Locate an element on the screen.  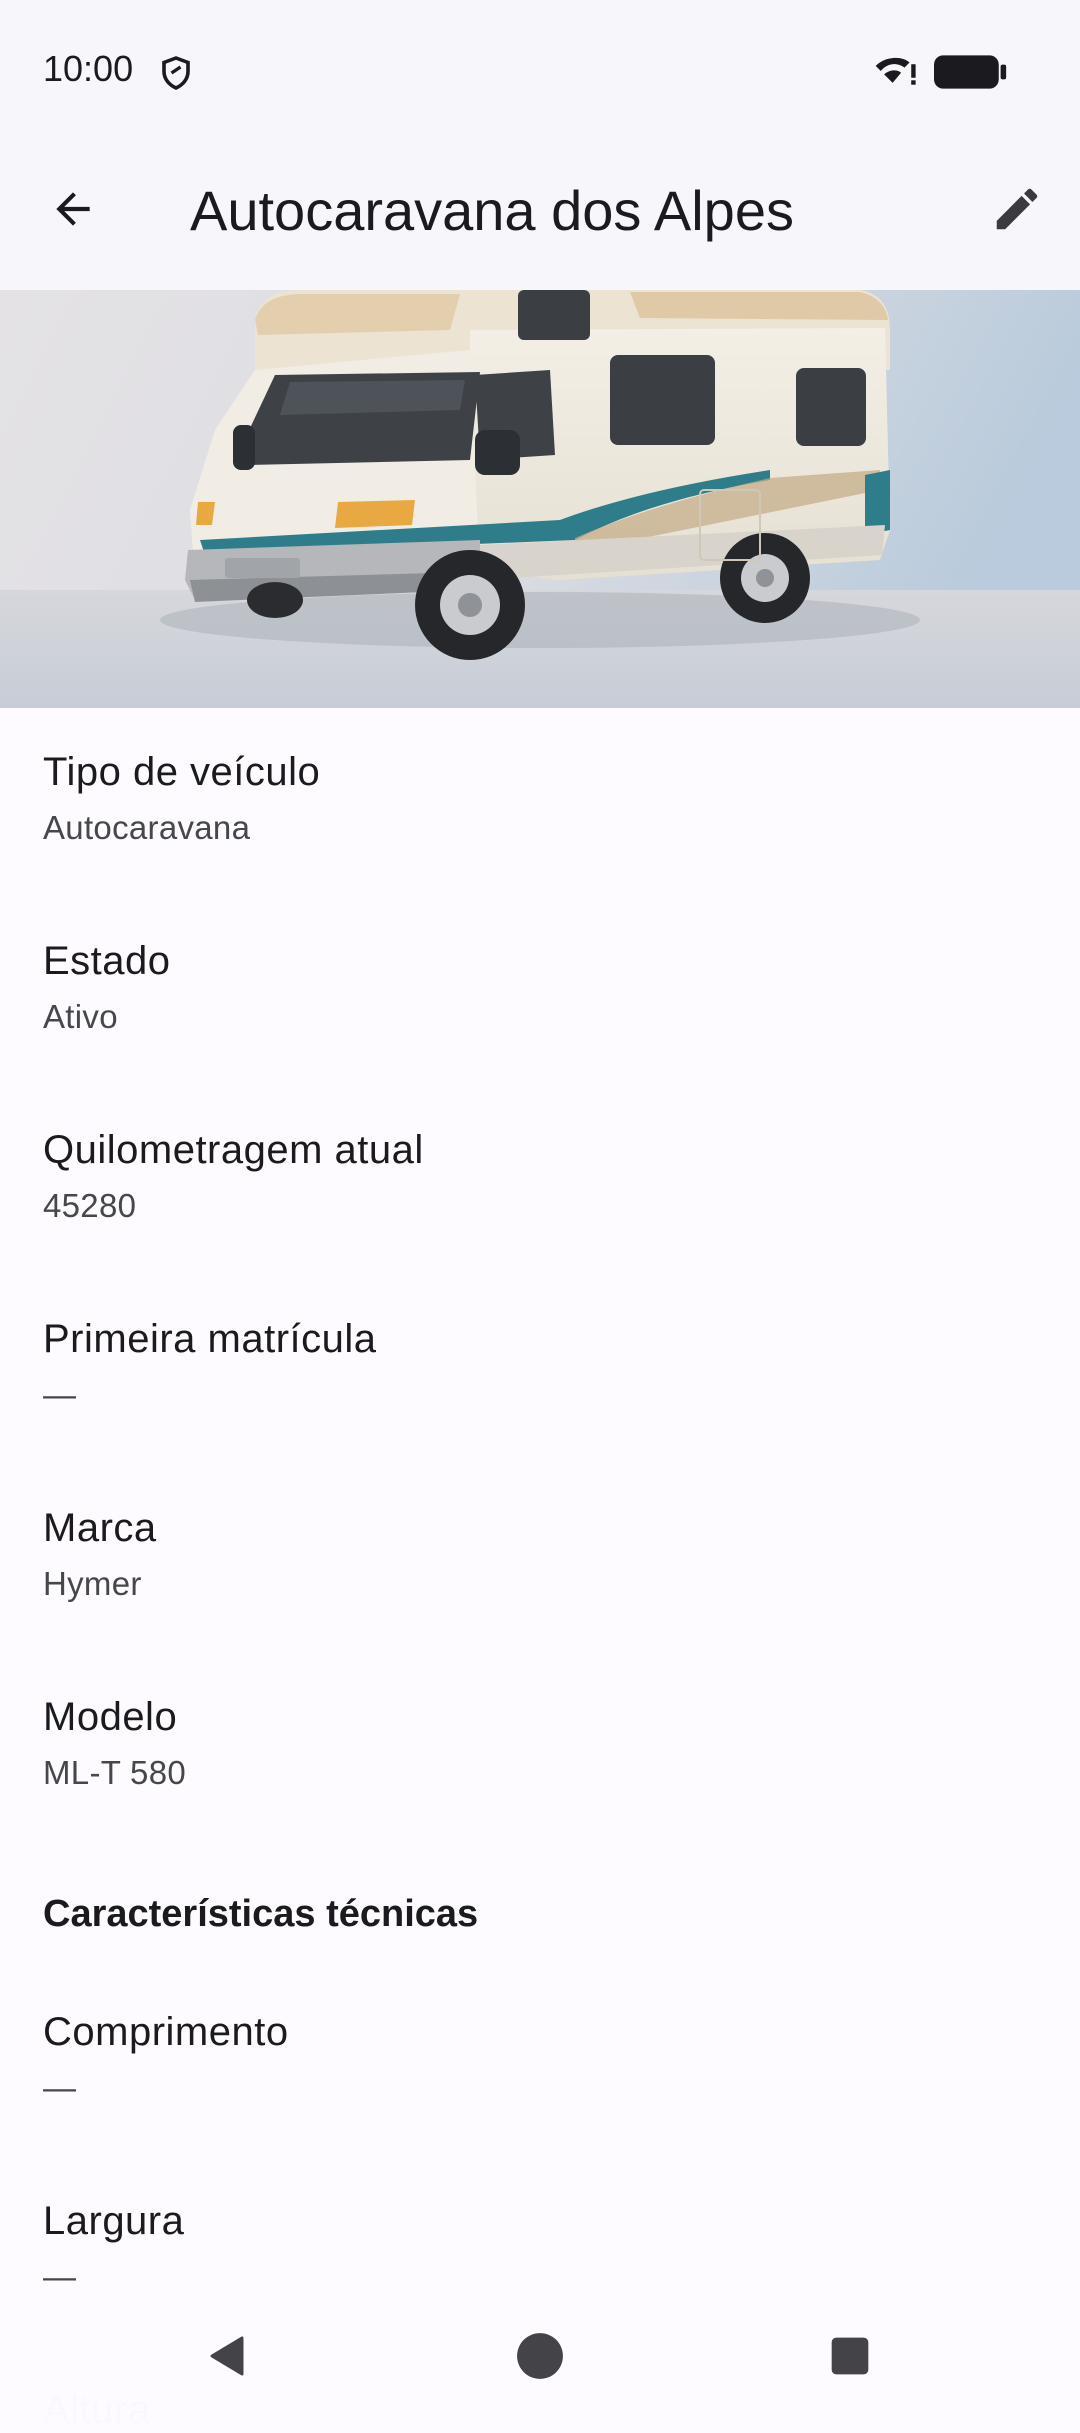
field-label: Marca is located at coordinates (100, 1528).